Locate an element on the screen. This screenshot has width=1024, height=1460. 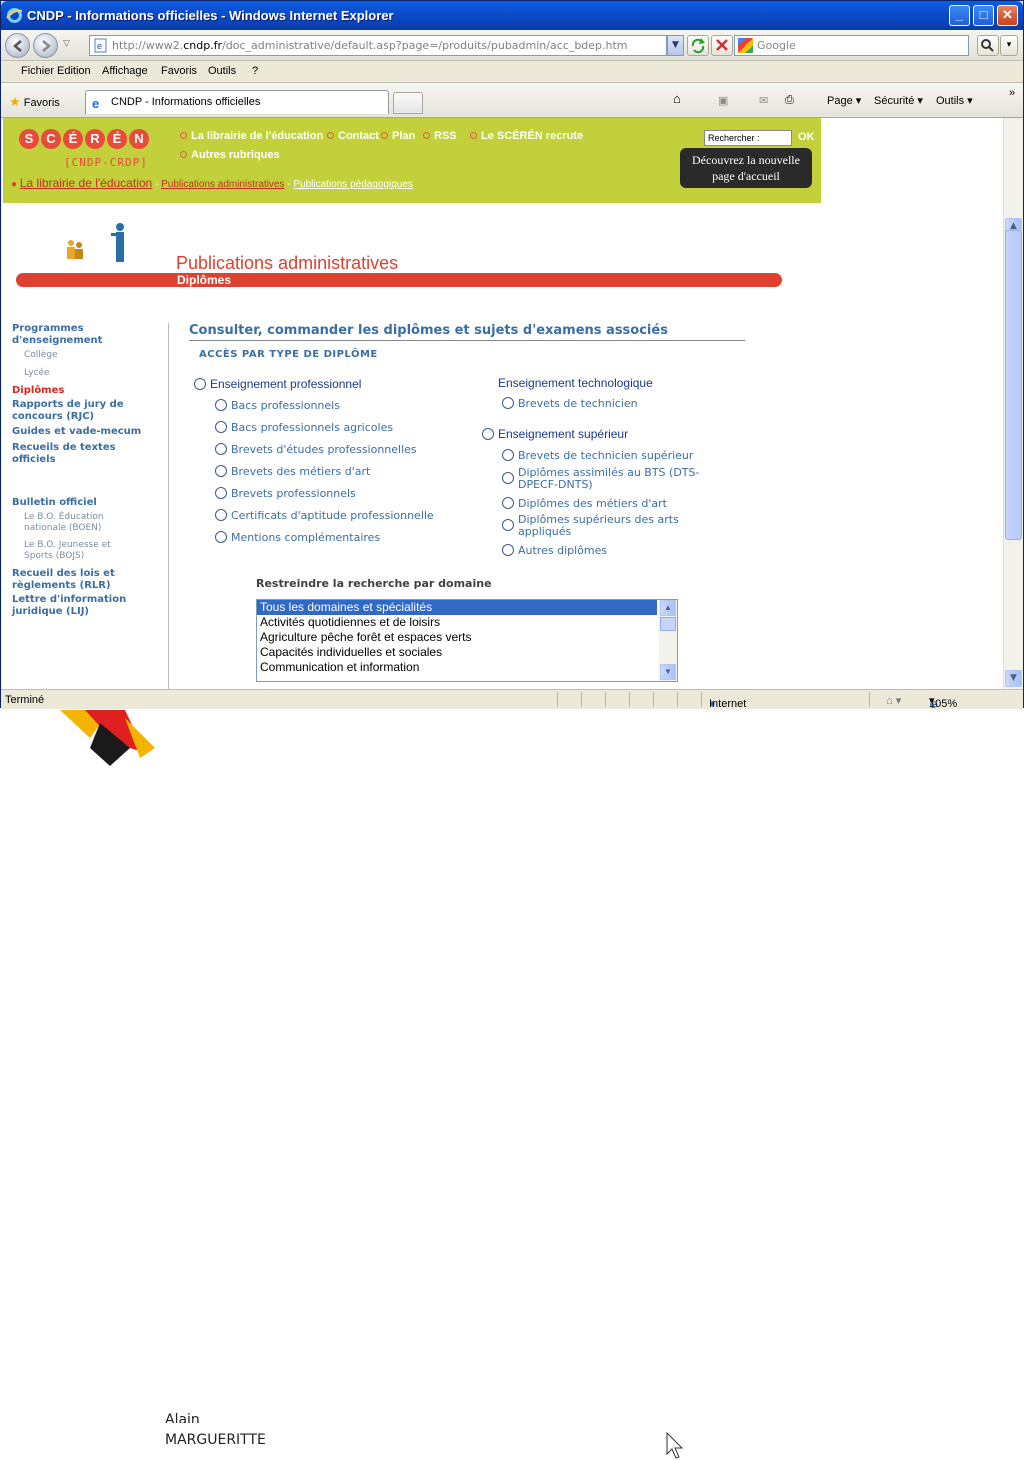
section-title: Publications administratives is located at coordinates (287, 263).